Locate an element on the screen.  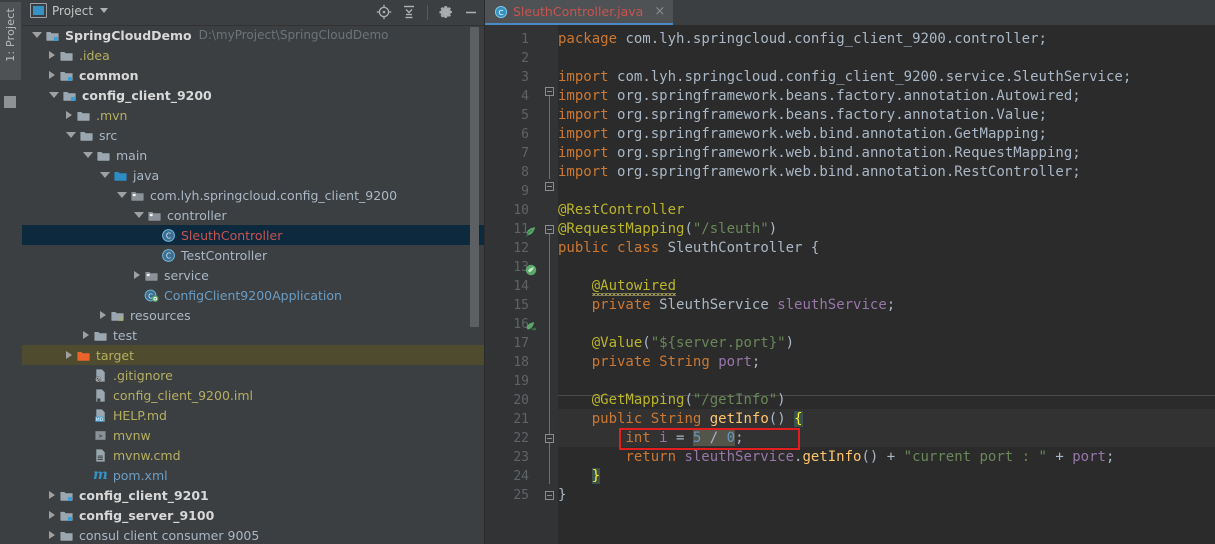
minimize-icon is located at coordinates (471, 12).